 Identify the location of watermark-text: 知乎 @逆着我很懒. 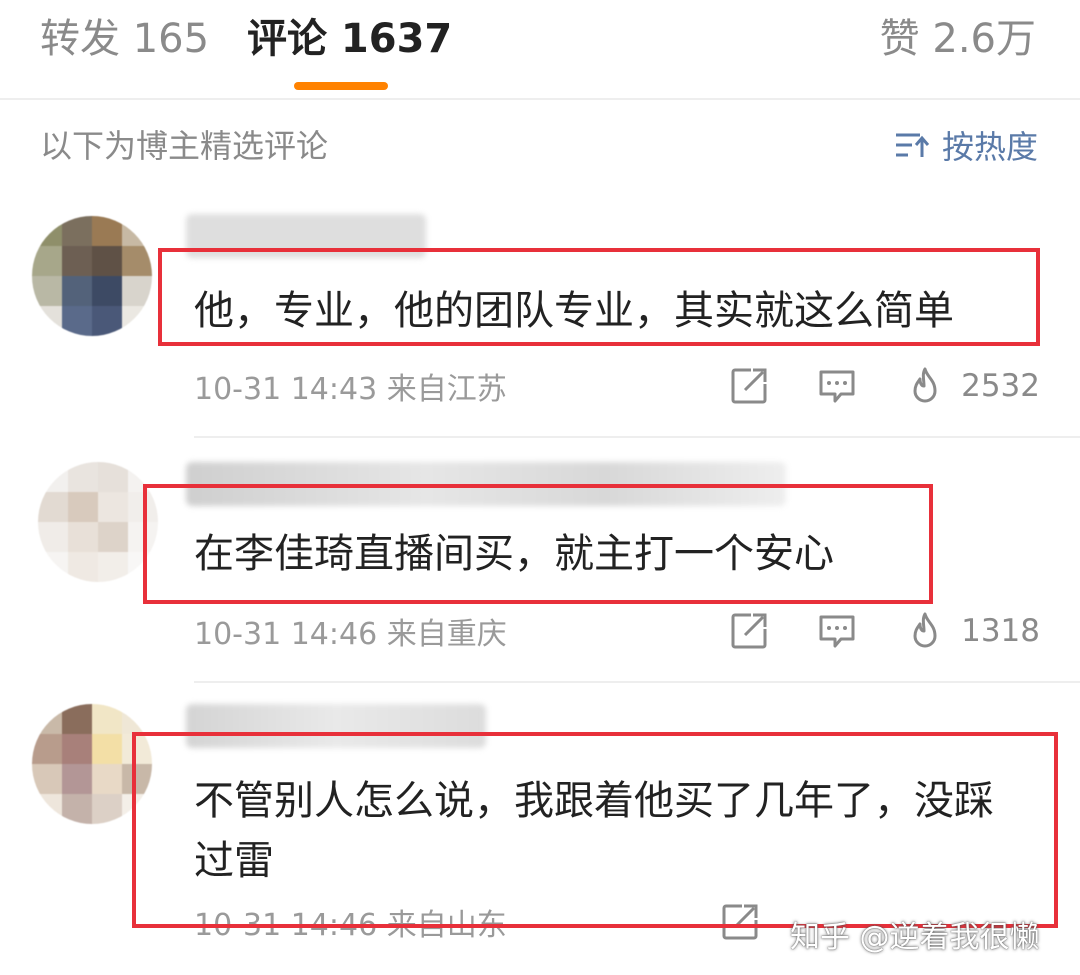
(915, 937).